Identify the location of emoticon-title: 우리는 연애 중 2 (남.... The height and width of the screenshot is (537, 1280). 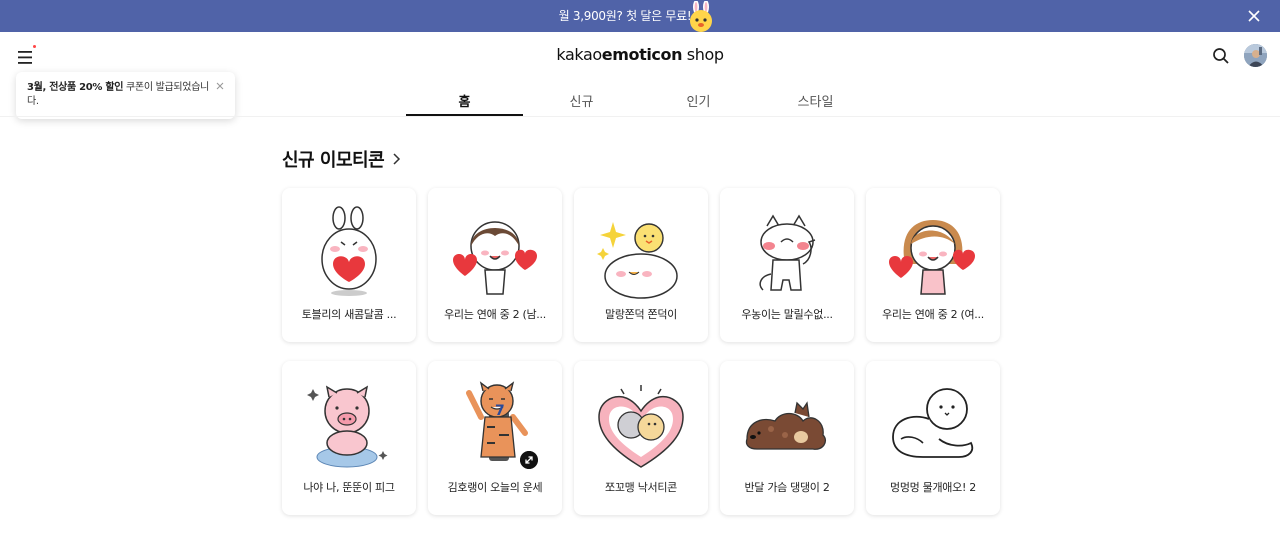
(495, 314).